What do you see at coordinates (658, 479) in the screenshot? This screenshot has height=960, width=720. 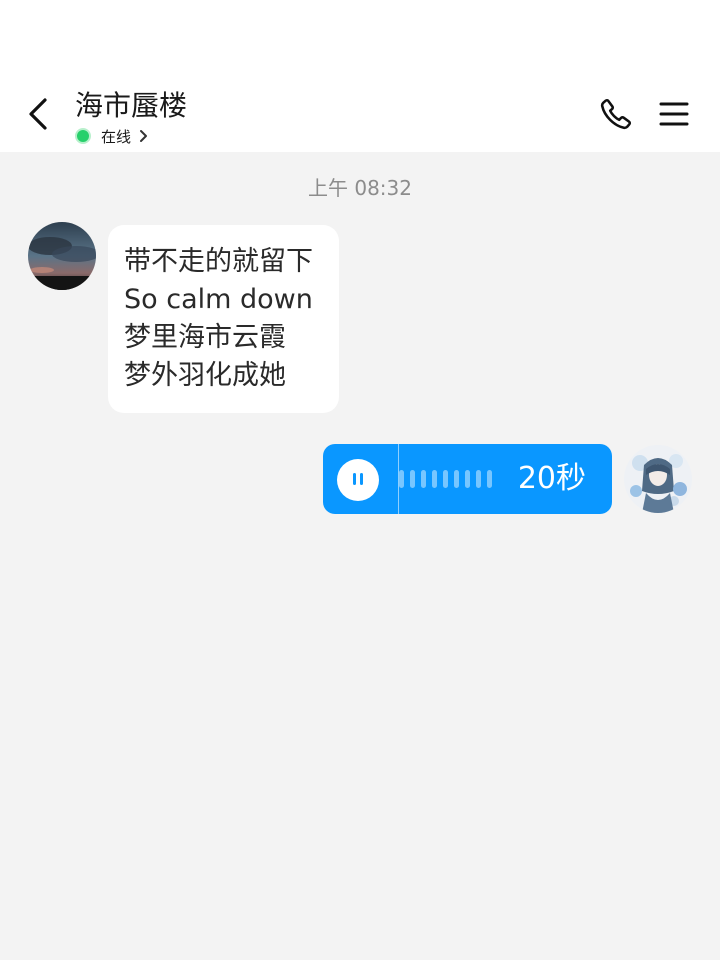 I see `my-avatar` at bounding box center [658, 479].